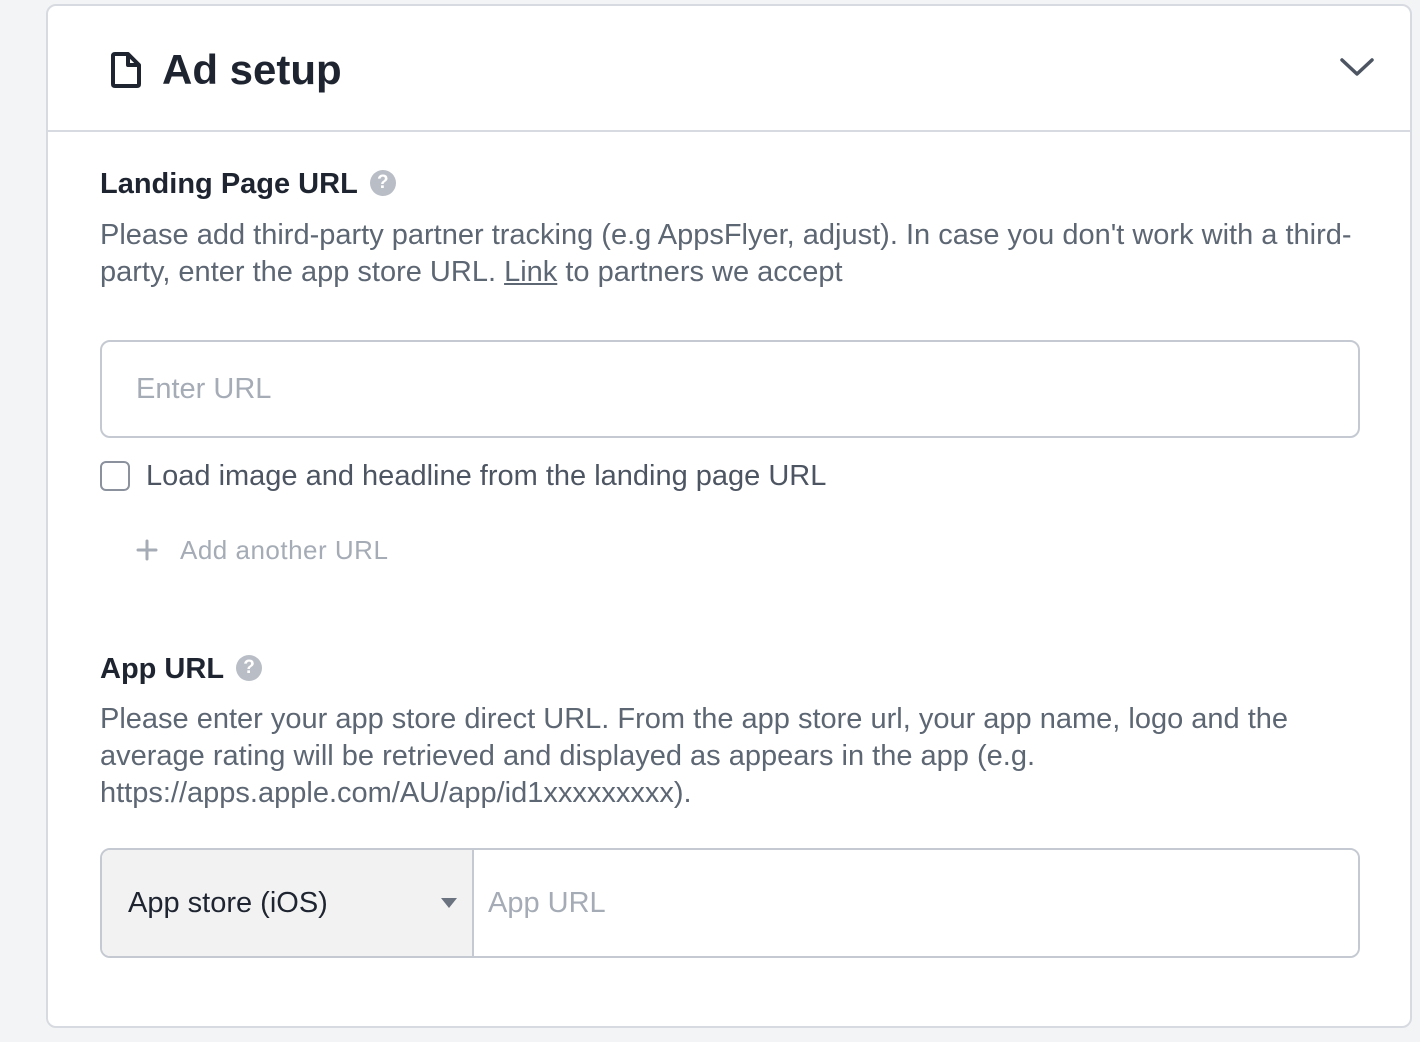 The height and width of the screenshot is (1042, 1420). I want to click on landing-page-url-heading: Landing Page URL?, so click(248, 184).